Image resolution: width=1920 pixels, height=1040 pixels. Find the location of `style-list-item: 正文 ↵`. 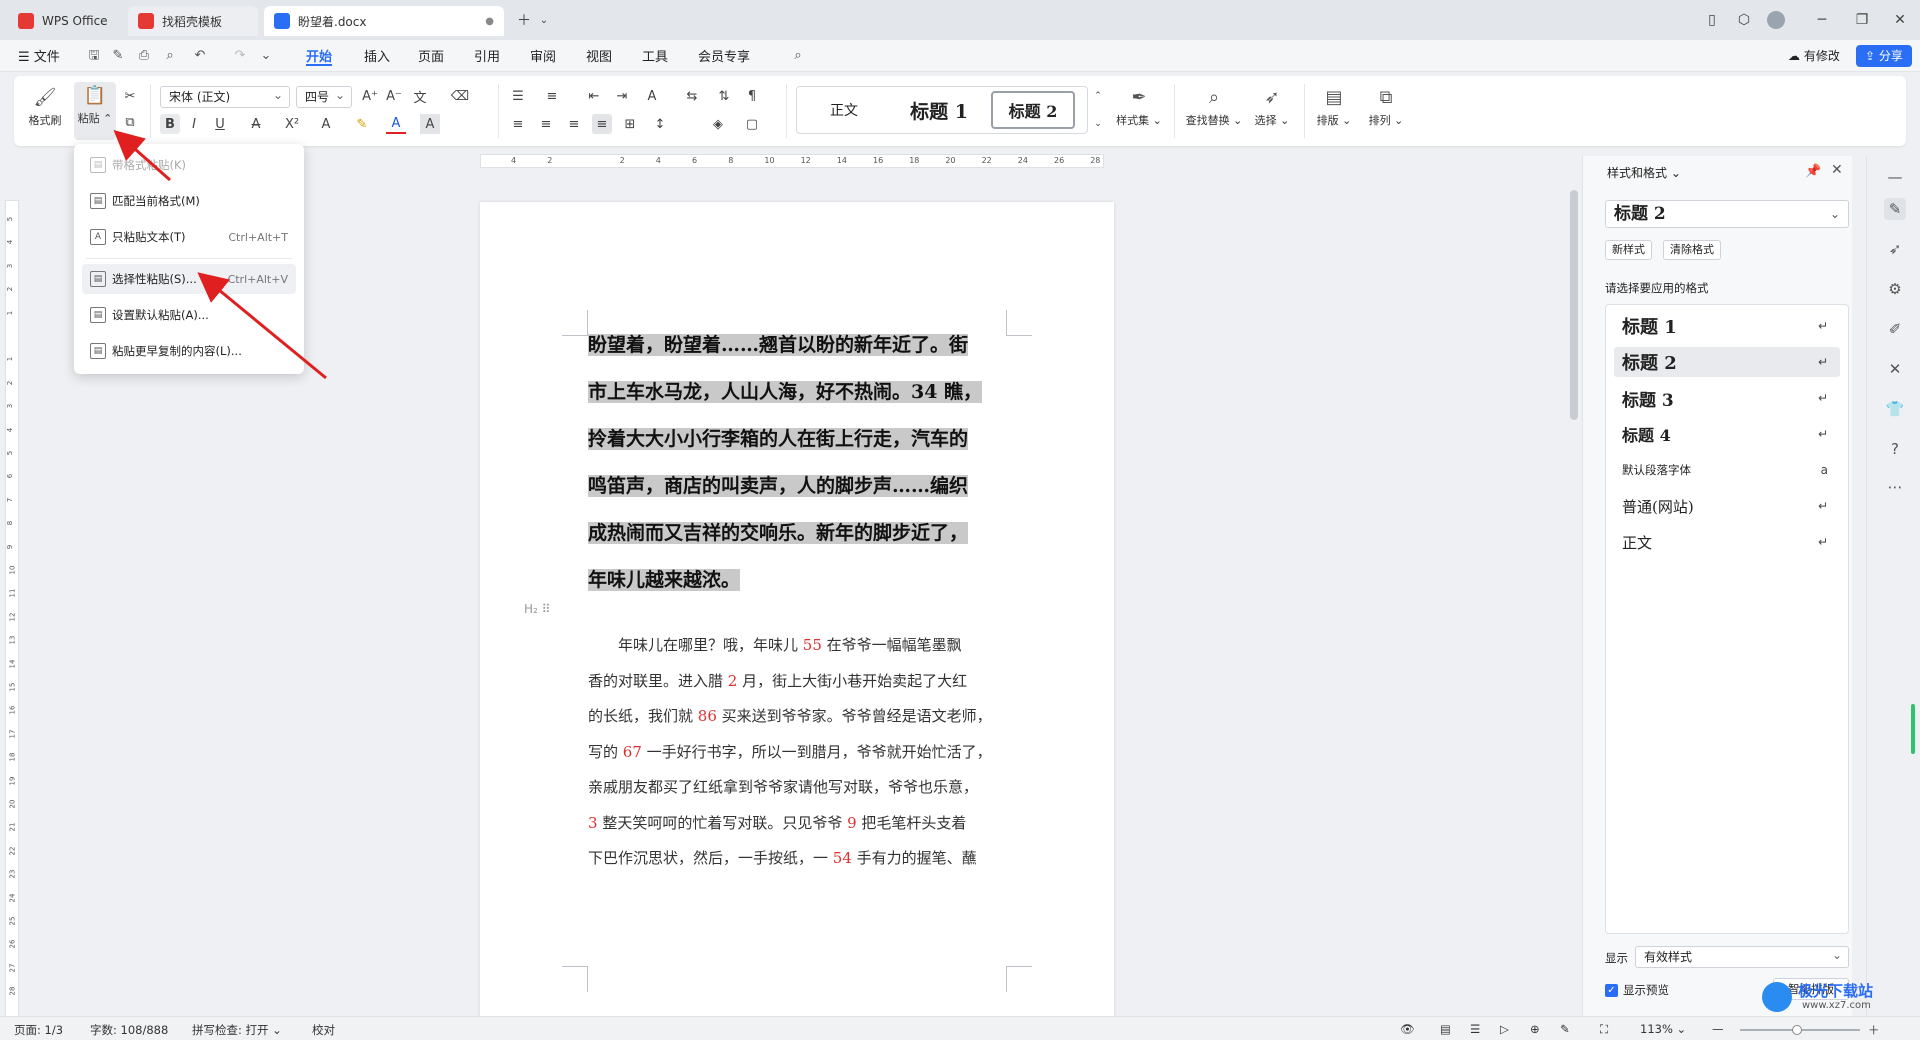

style-list-item: 正文 ↵ is located at coordinates (1727, 542).